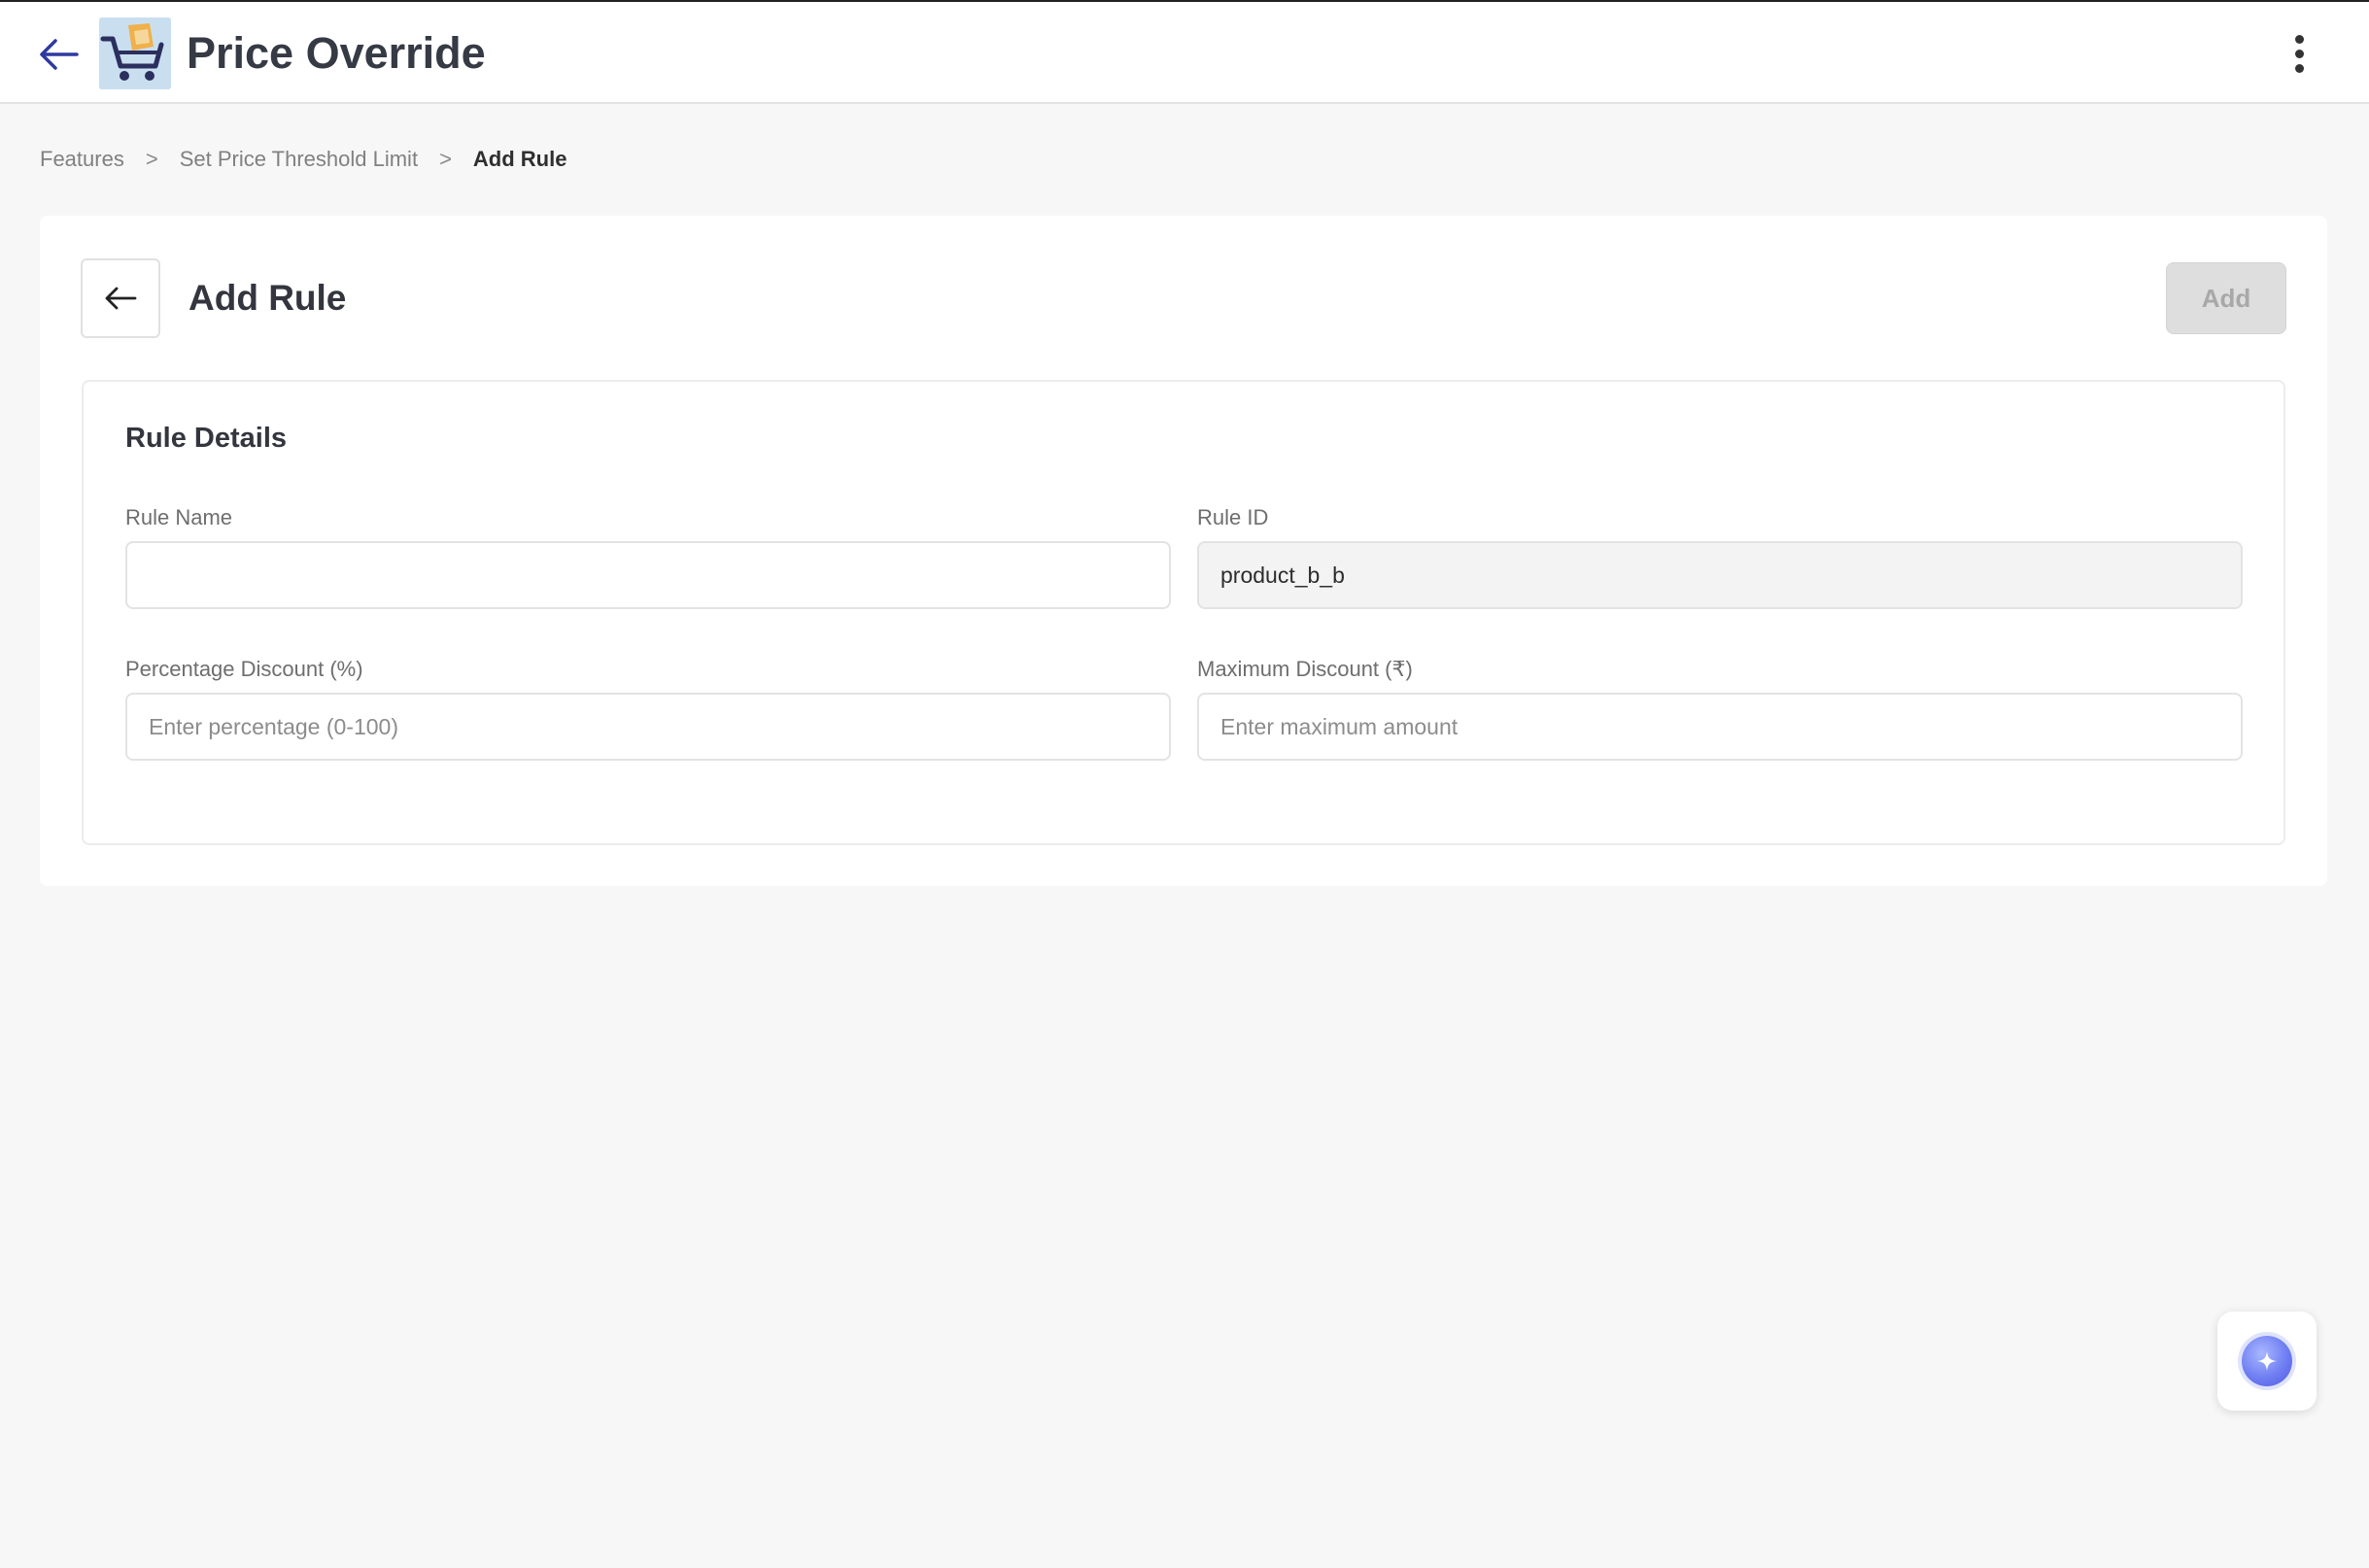 The image size is (2369, 1568). I want to click on breadcrumb-item-set-price-threshold-limit: Set Price Threshold Limit, so click(299, 159).